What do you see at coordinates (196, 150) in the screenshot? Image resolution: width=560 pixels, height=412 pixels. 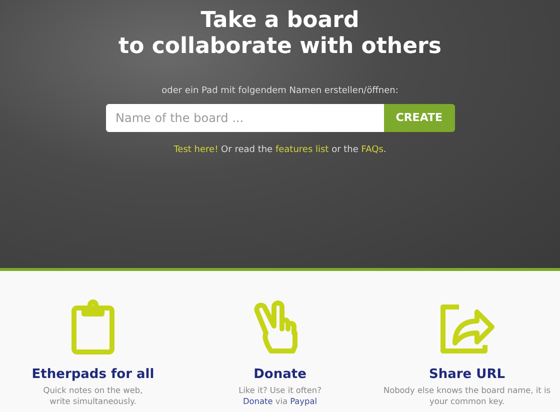 I see `text-link: Test here!` at bounding box center [196, 150].